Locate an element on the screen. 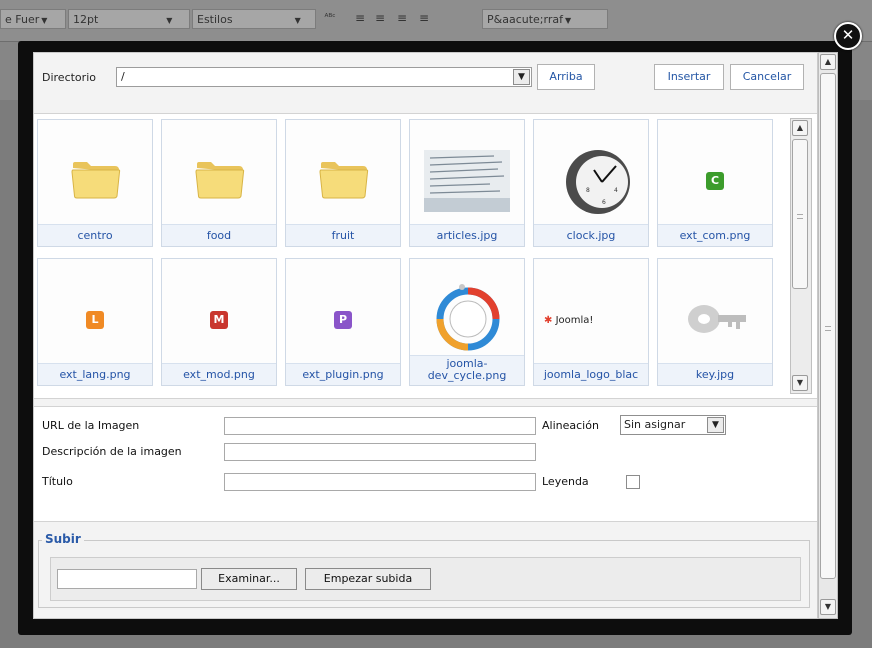 This screenshot has height=648, width=872. close-button: ✕ is located at coordinates (848, 36).